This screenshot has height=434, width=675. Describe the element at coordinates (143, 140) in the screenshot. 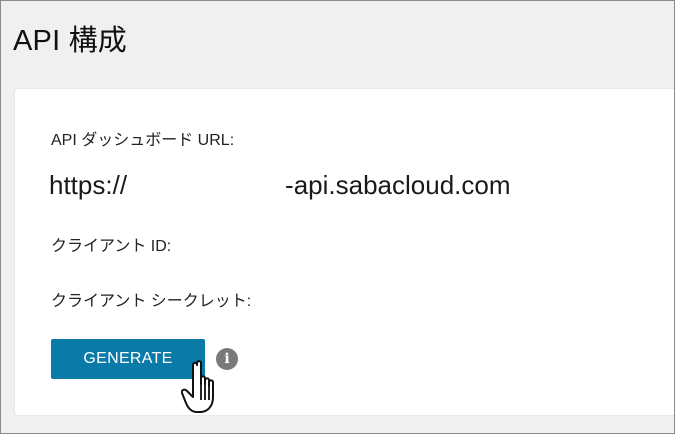

I see `api-dashboard-url-label: API ダッシュボード URL:` at that location.